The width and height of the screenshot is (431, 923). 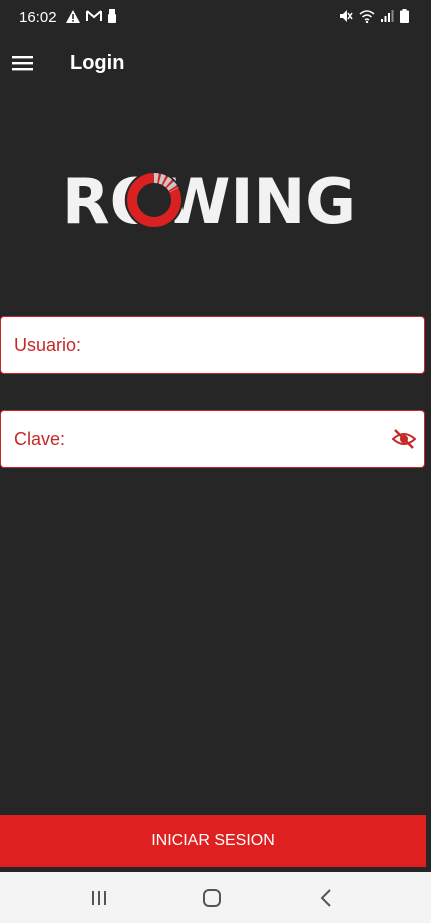 I want to click on password-input, so click(x=196, y=440).